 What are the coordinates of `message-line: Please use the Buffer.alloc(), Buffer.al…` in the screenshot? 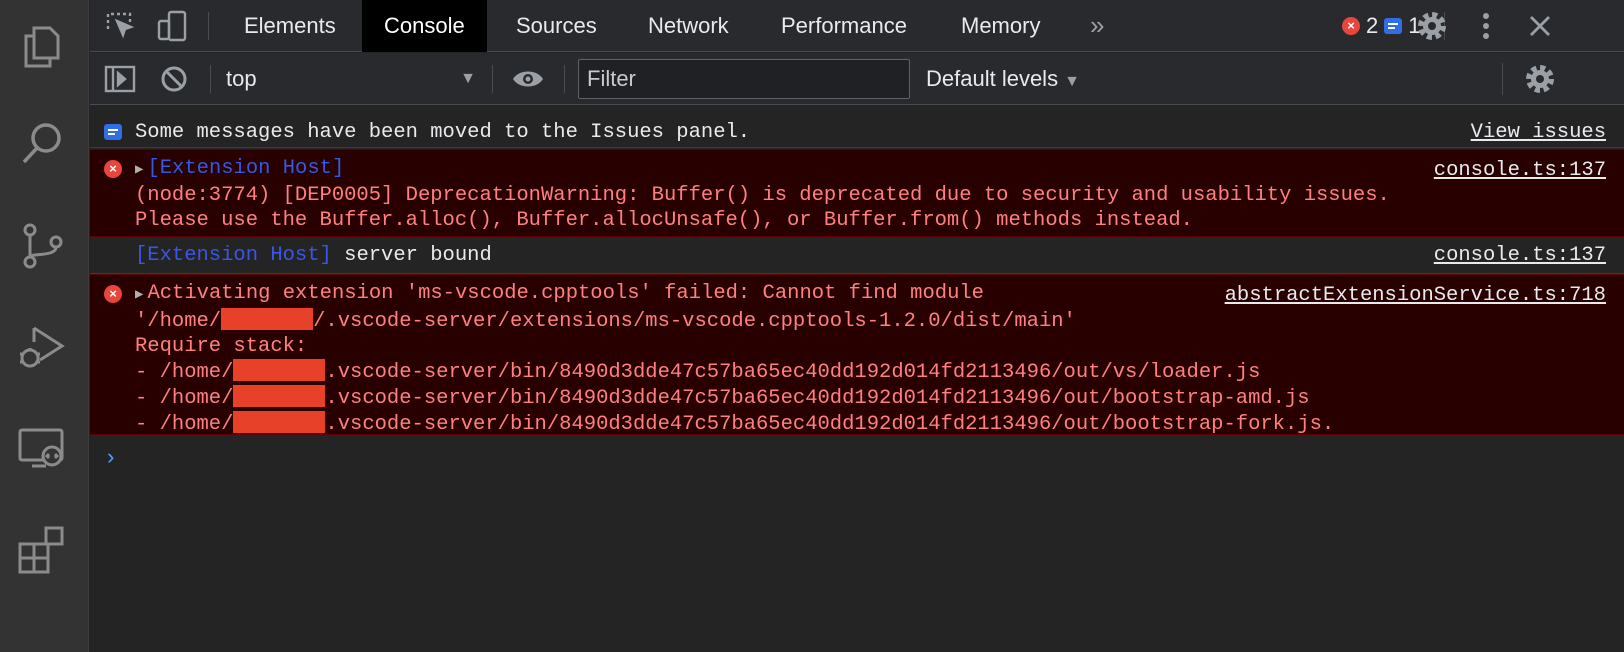 It's located at (664, 220).